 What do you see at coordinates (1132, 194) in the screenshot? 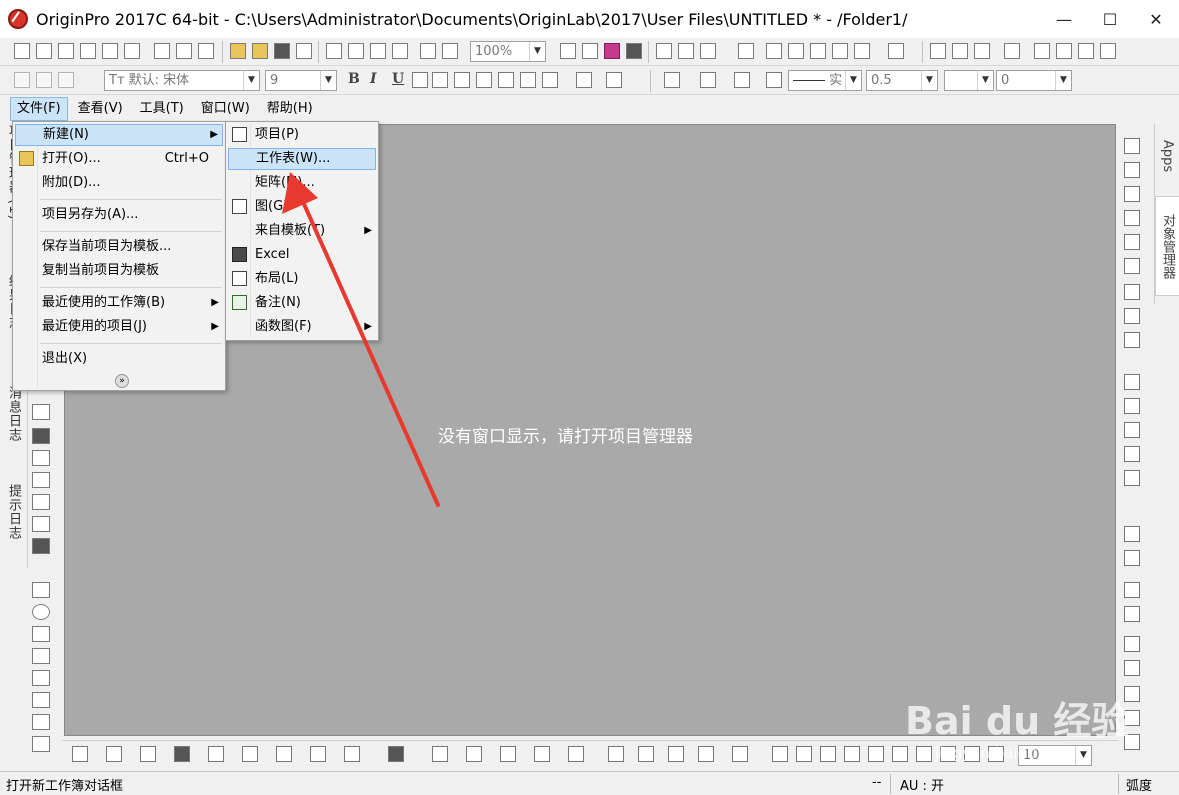
I see `rescale-icon` at bounding box center [1132, 194].